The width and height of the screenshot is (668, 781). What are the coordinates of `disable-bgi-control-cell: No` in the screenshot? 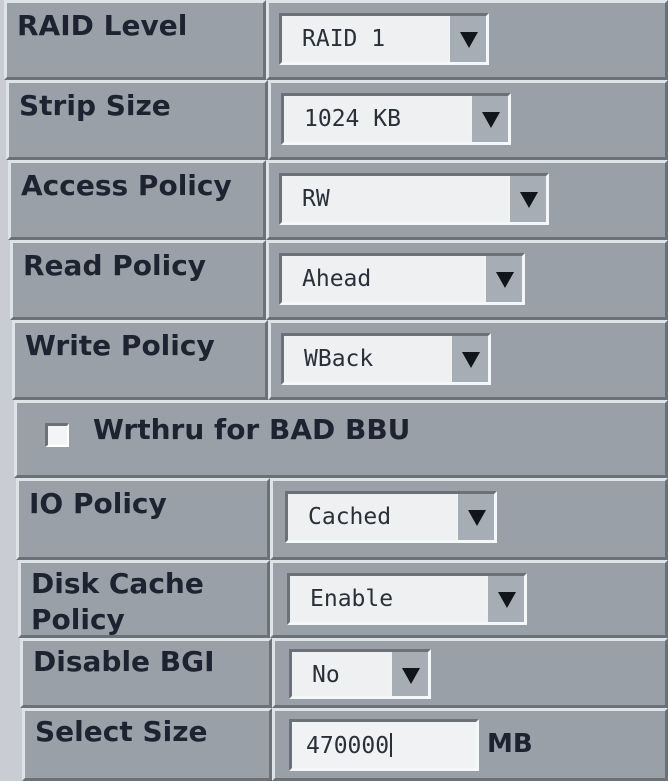 It's located at (470, 673).